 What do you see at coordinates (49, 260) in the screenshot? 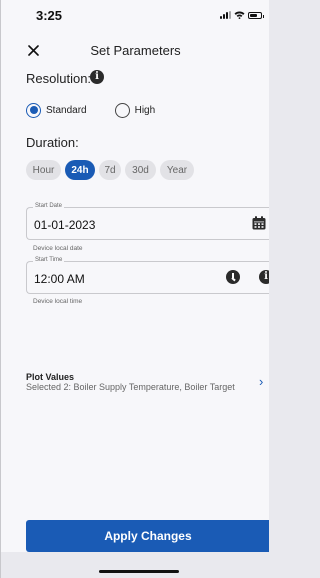
I see `start-time-legend: Start Time` at bounding box center [49, 260].